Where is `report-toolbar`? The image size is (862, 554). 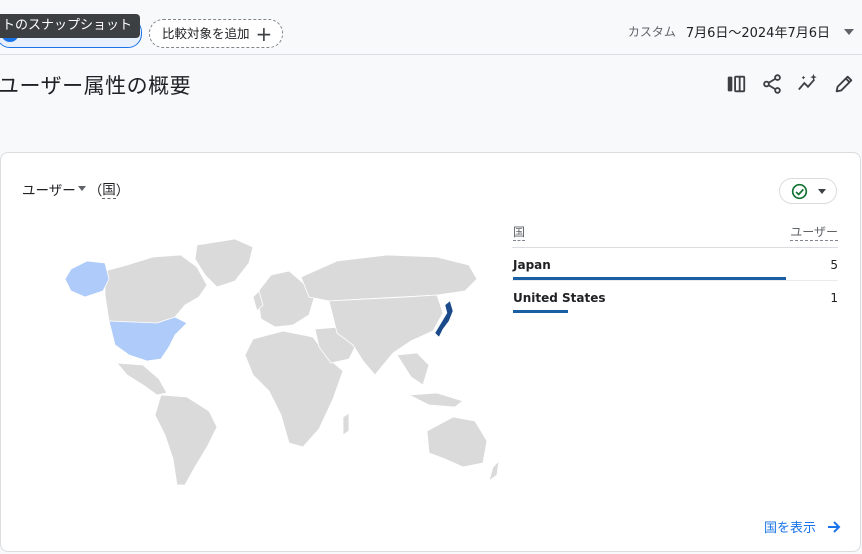
report-toolbar is located at coordinates (790, 84).